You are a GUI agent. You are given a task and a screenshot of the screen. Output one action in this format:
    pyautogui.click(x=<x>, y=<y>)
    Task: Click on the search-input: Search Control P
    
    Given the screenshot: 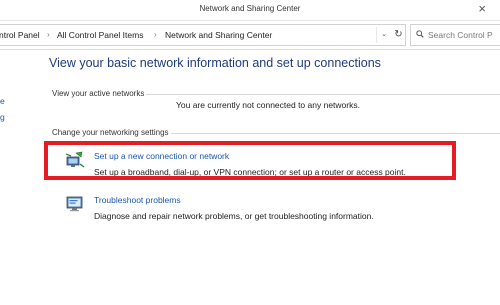 What is the action you would take?
    pyautogui.click(x=455, y=35)
    